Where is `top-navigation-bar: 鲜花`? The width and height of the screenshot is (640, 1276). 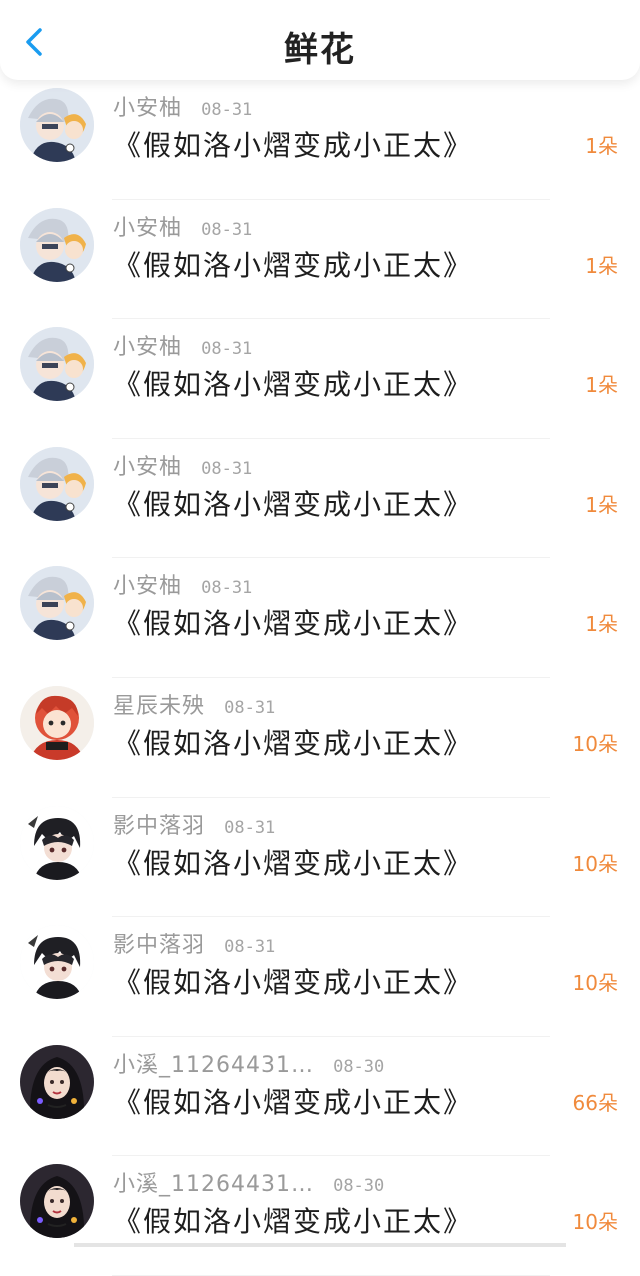 top-navigation-bar: 鲜花 is located at coordinates (320, 40).